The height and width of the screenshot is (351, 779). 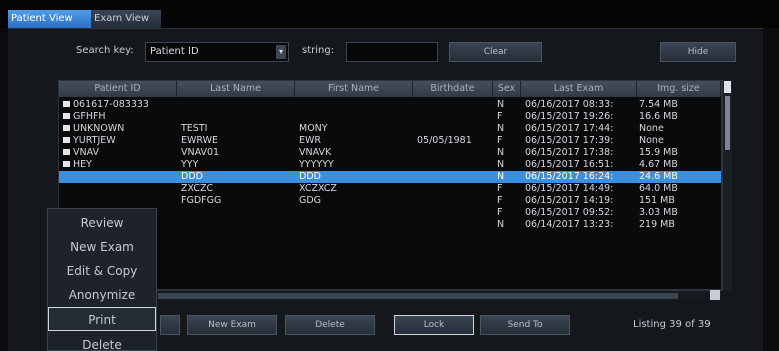 I want to click on cell-first: DDD, so click(x=310, y=176).